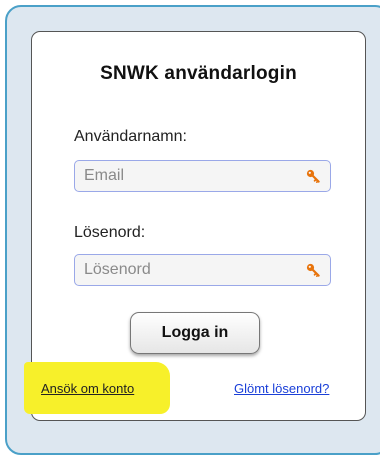 Image resolution: width=380 pixels, height=455 pixels. What do you see at coordinates (185, 270) in the screenshot?
I see `password-field` at bounding box center [185, 270].